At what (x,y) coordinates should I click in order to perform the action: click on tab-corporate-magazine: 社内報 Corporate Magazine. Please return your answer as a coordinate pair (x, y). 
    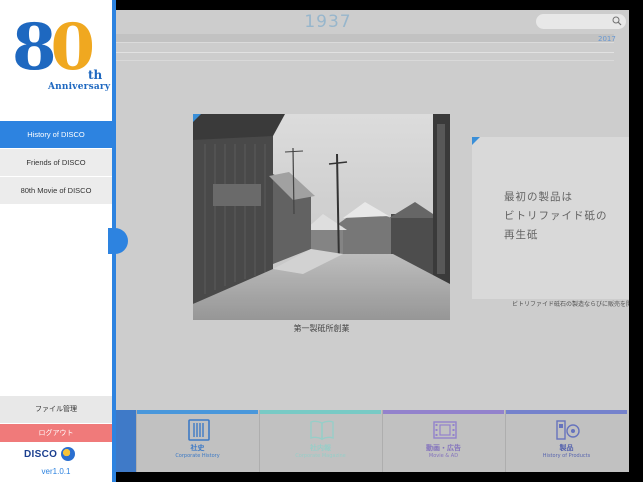
    Looking at the image, I should click on (320, 441).